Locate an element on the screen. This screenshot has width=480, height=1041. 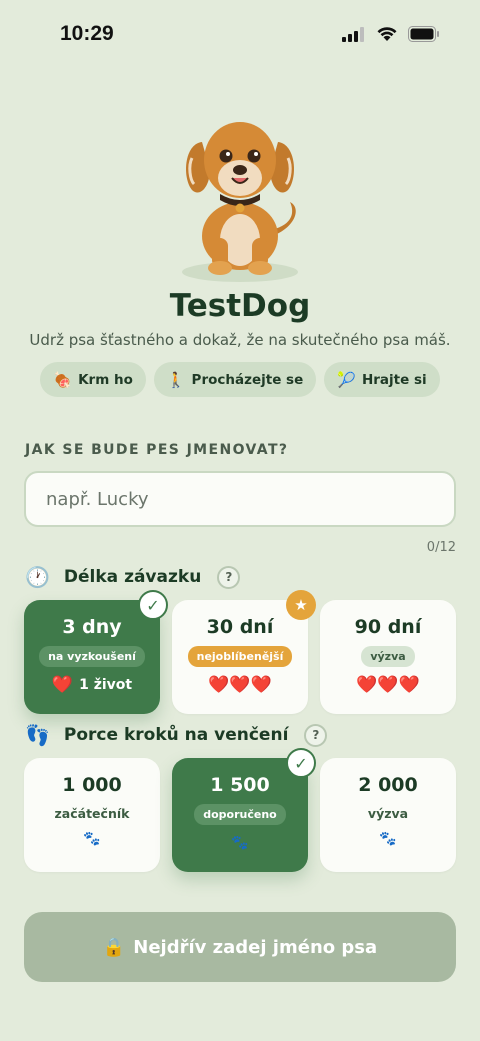
option-value: 30 dní is located at coordinates (240, 627).